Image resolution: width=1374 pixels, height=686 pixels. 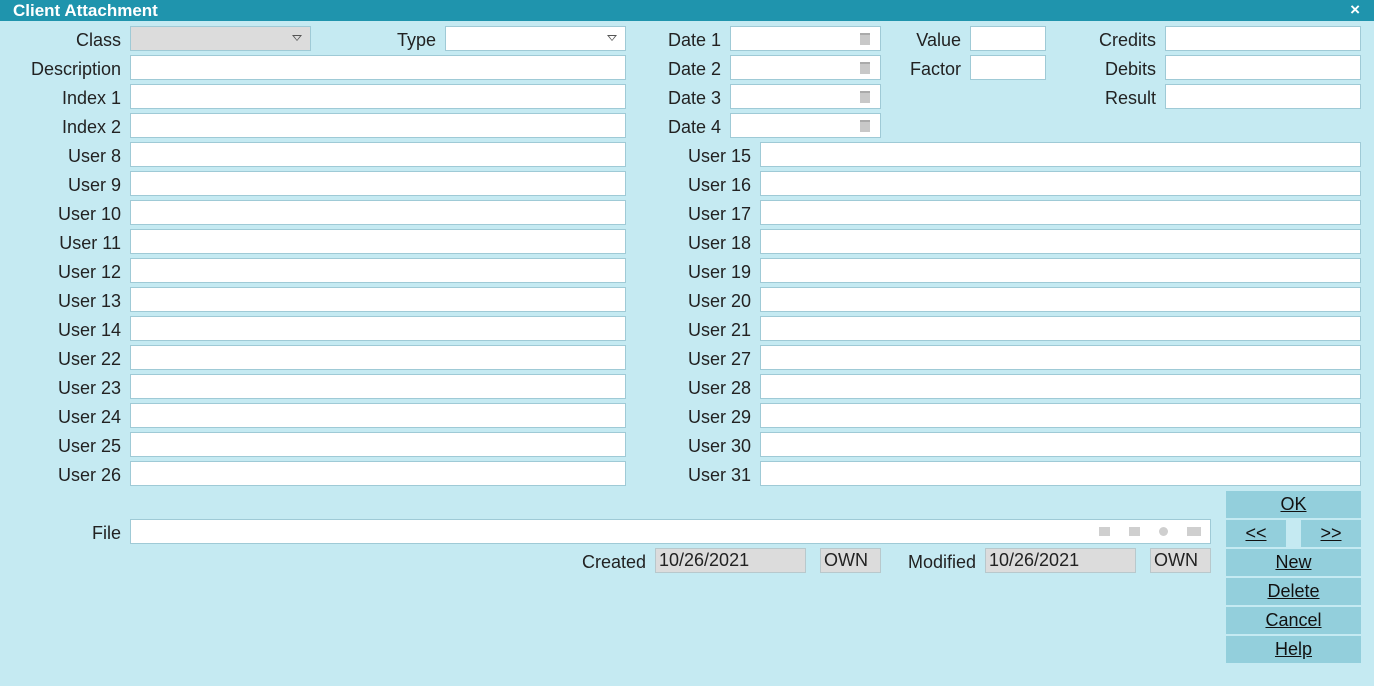 I want to click on user-field-label: User 13, so click(x=89, y=301).